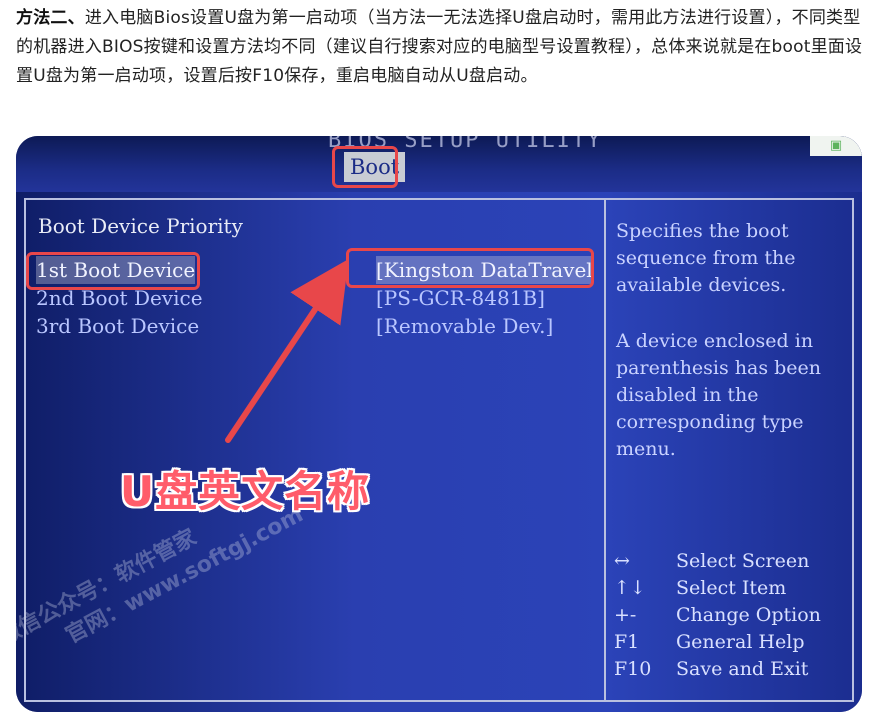  What do you see at coordinates (245, 491) in the screenshot?
I see `callout-label: U盘英文名称` at bounding box center [245, 491].